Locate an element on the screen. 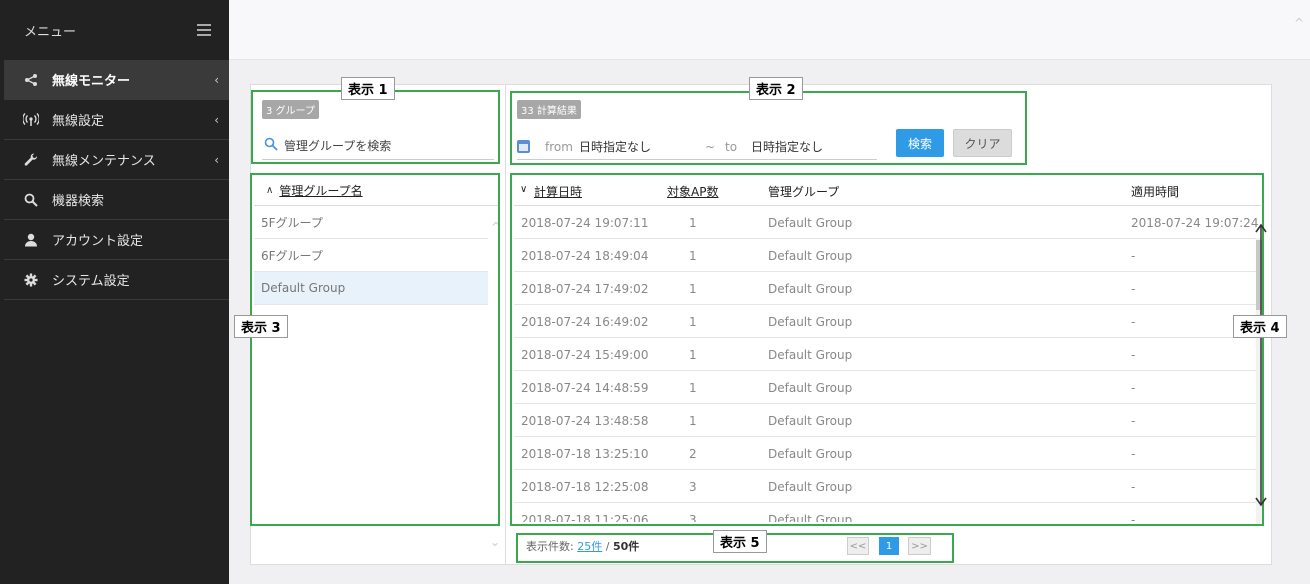  sidebar-item-wireless-maintenance: 無線メンテナンス ‹ is located at coordinates (116, 160).